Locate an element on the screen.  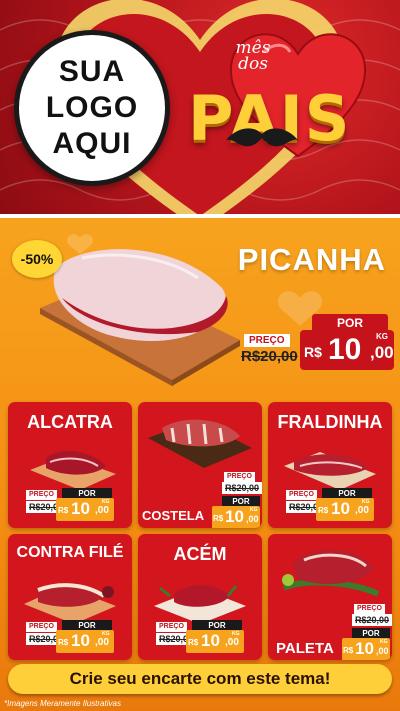
campaign-badge: mês dos PAIS is located at coordinates (287, 108).